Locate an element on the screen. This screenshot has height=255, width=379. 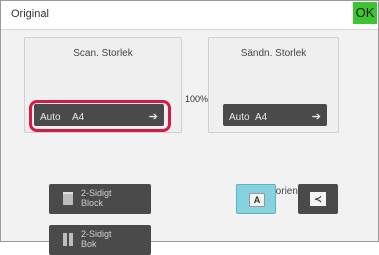
ratio-display: 100% is located at coordinates (197, 99).